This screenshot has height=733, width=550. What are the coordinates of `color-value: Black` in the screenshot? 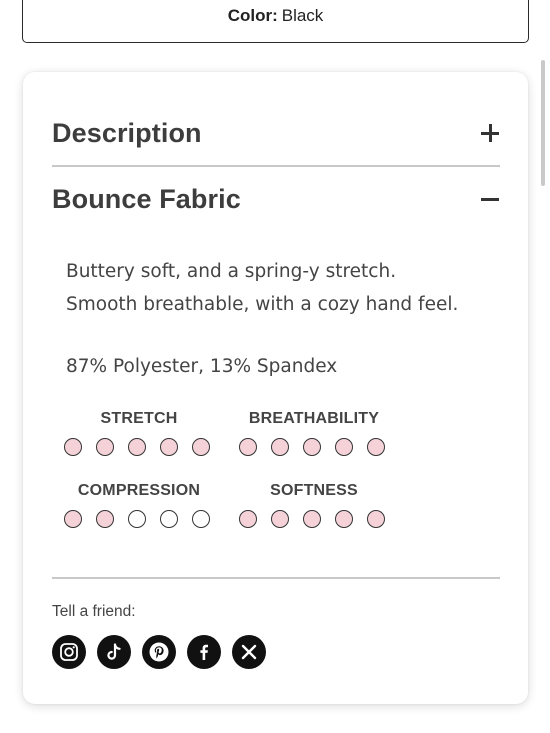 It's located at (302, 15).